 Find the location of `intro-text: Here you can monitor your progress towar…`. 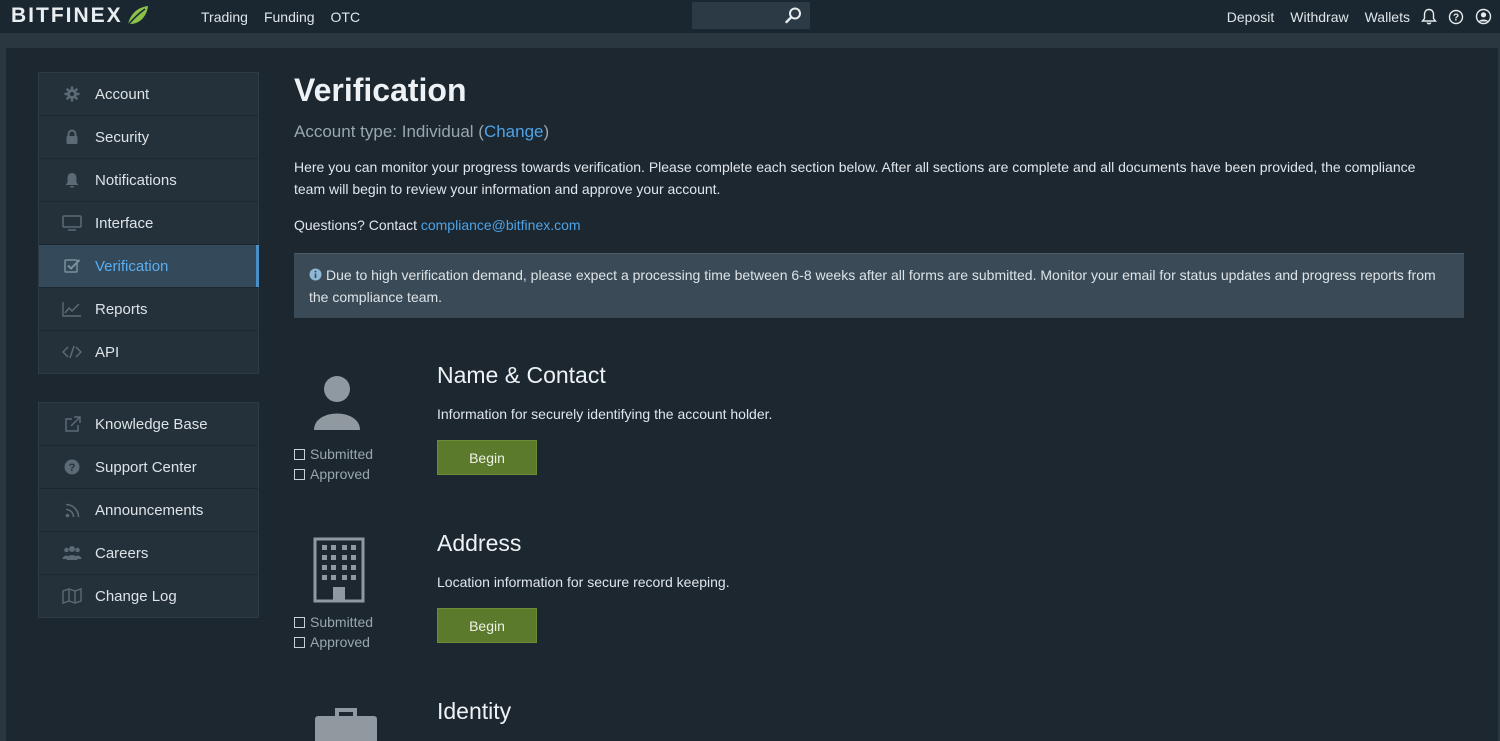

intro-text: Here you can monitor your progress towar… is located at coordinates (855, 178).